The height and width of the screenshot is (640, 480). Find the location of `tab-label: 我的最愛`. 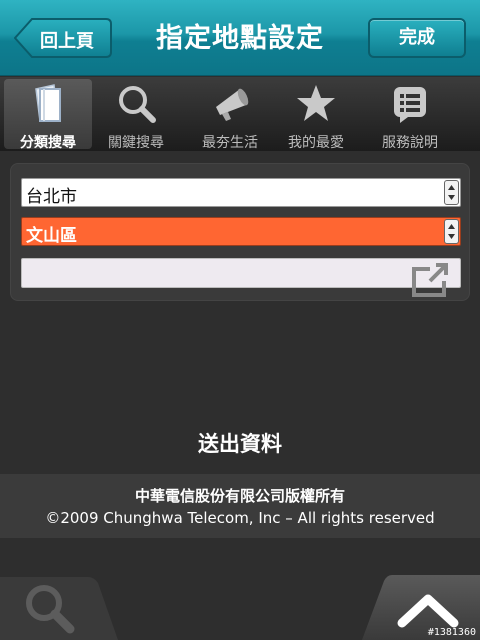

tab-label: 我的最愛 is located at coordinates (316, 143).